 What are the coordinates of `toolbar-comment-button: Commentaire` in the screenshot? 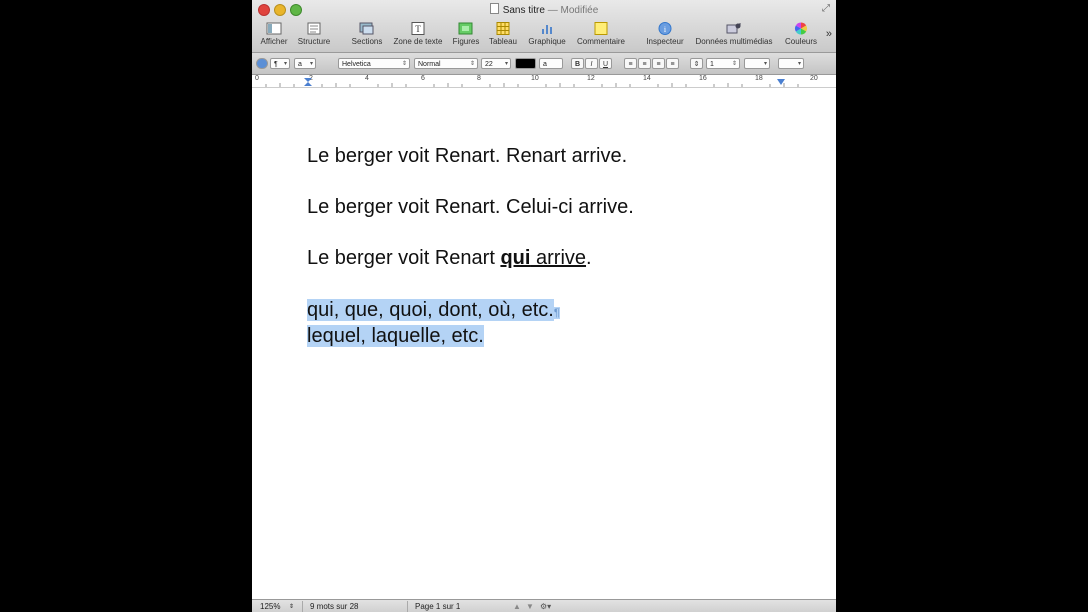 It's located at (601, 34).